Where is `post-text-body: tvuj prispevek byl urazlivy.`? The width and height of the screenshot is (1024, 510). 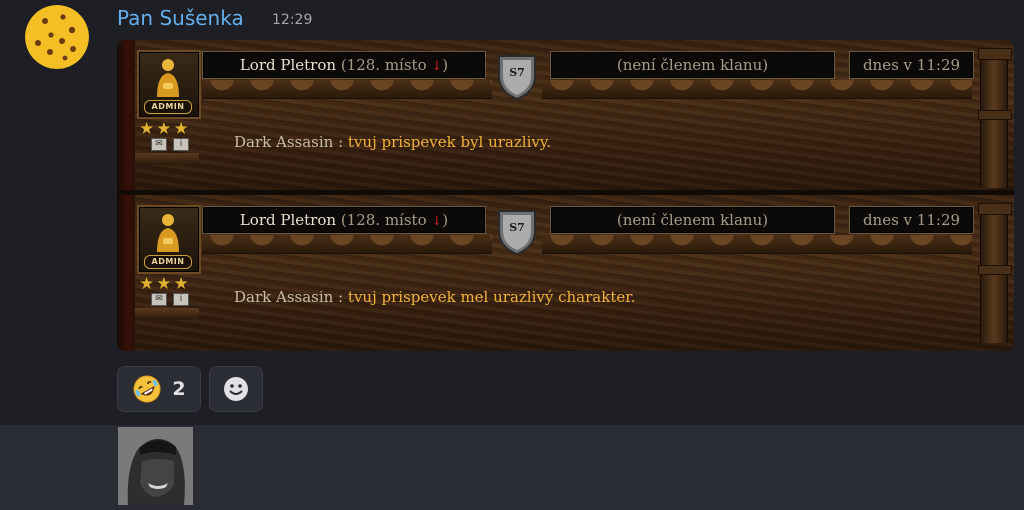
post-text-body: tvuj prispevek byl urazlivy. is located at coordinates (449, 142).